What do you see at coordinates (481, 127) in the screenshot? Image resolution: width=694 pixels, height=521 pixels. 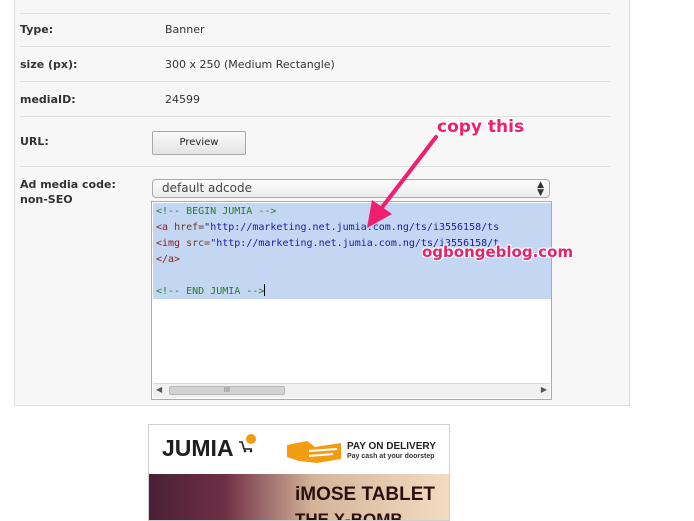 I see `annotation-copy-this: copy this` at bounding box center [481, 127].